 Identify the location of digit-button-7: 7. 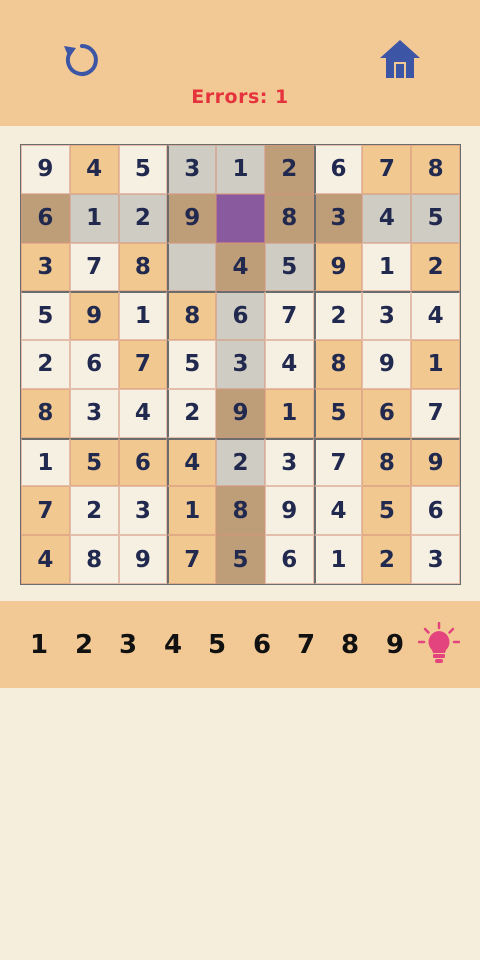
(306, 645).